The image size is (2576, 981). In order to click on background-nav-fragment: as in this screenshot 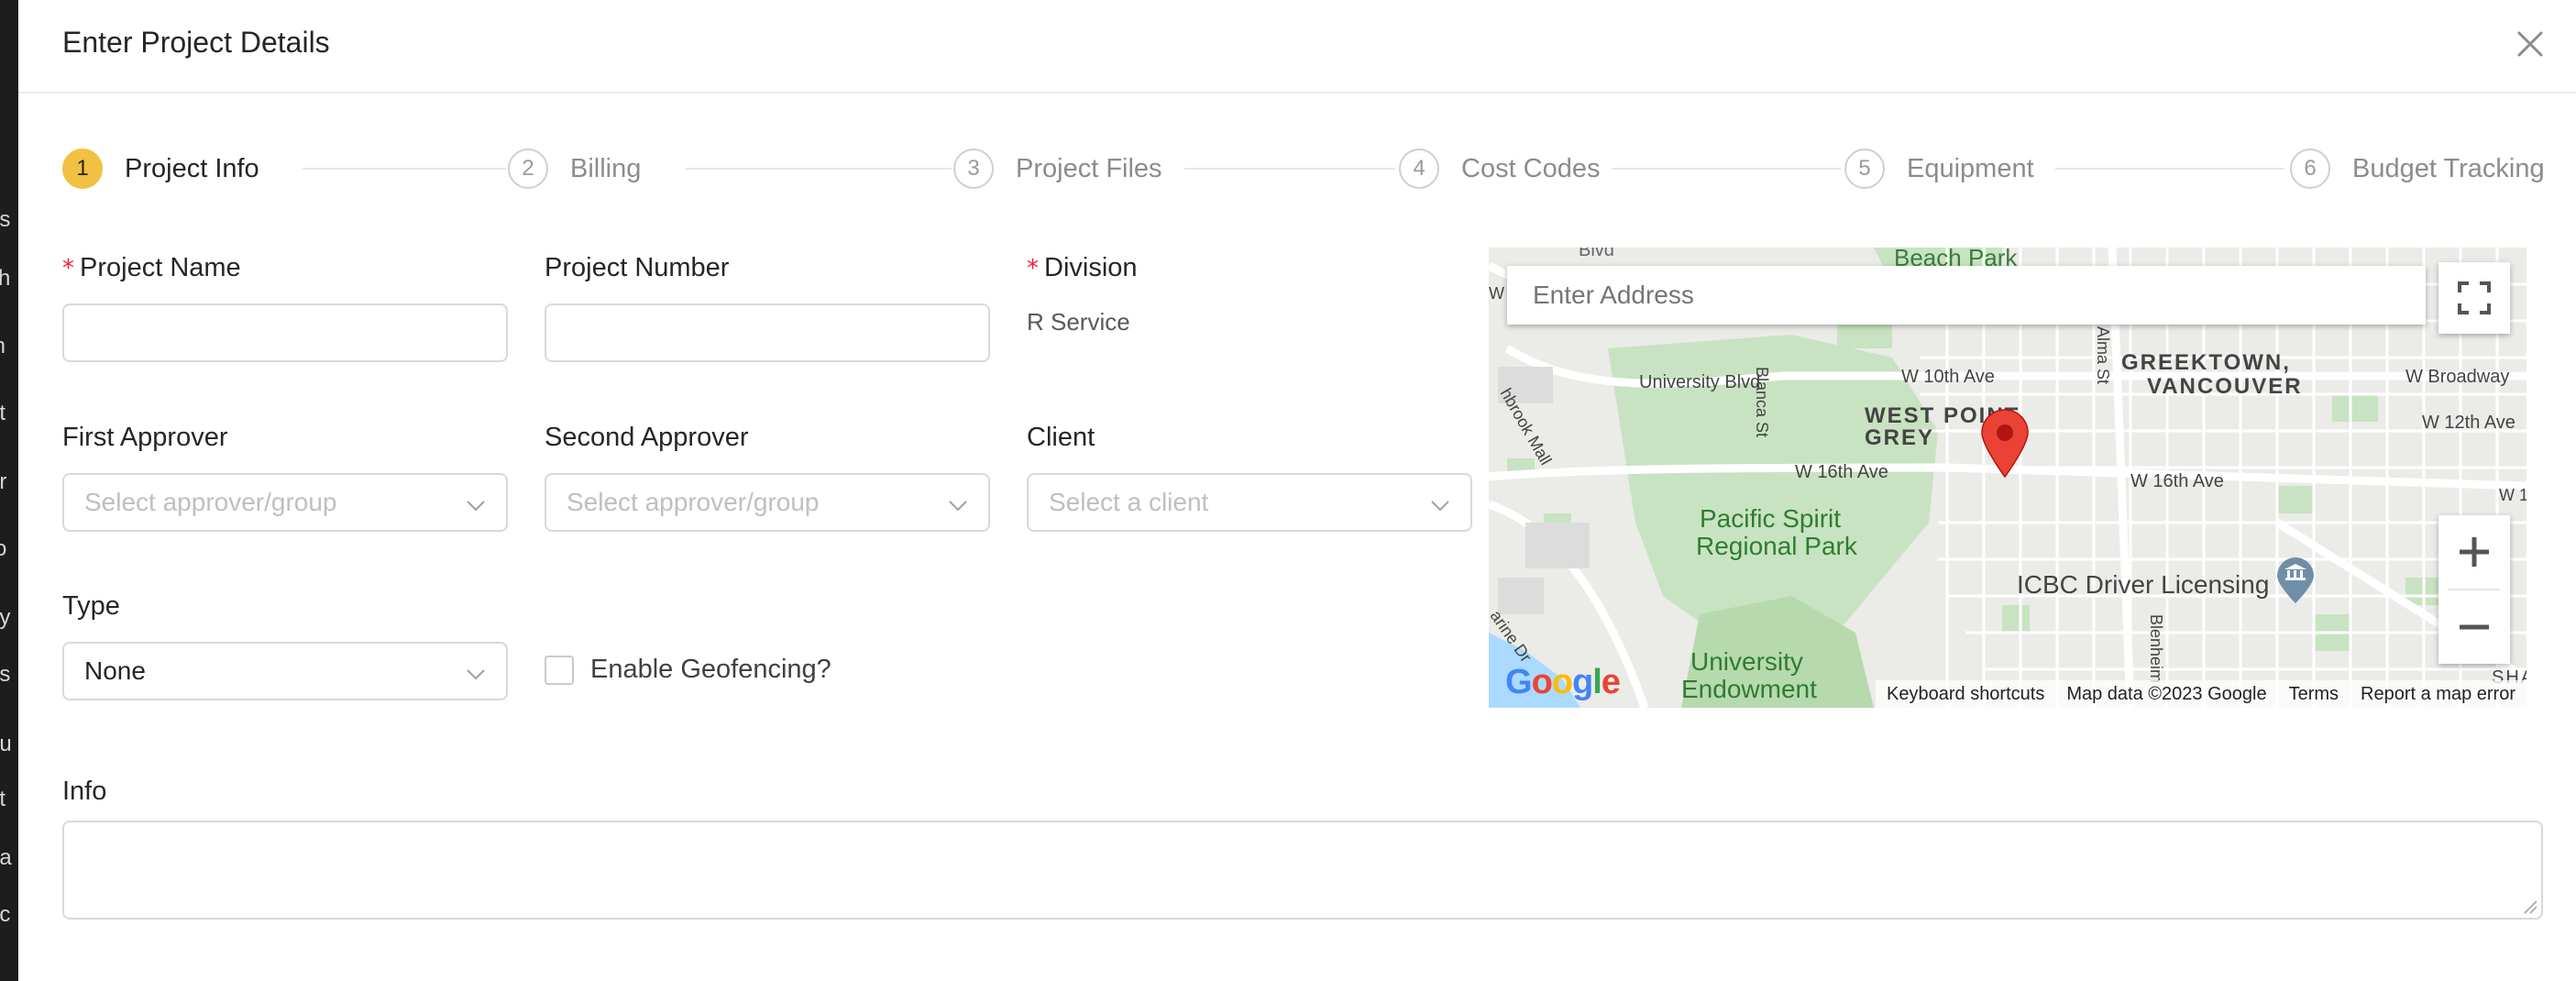, I will do `click(6, 219)`.